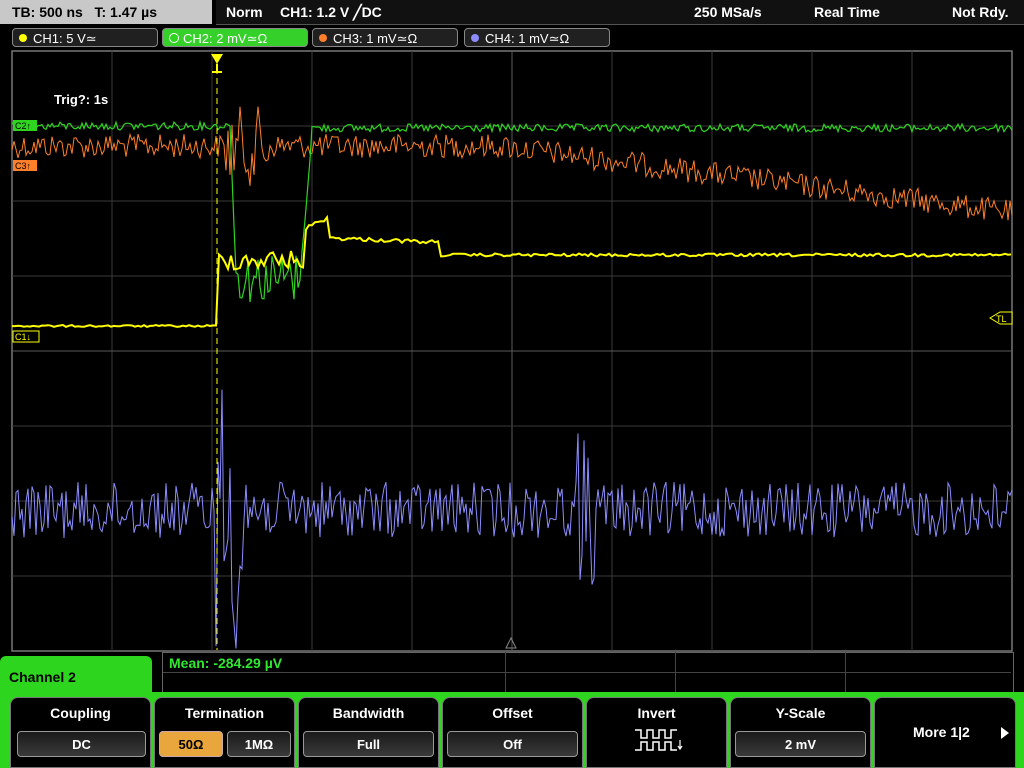 The height and width of the screenshot is (768, 1024). Describe the element at coordinates (800, 713) in the screenshot. I see `yscale-title: Y-Scale` at that location.